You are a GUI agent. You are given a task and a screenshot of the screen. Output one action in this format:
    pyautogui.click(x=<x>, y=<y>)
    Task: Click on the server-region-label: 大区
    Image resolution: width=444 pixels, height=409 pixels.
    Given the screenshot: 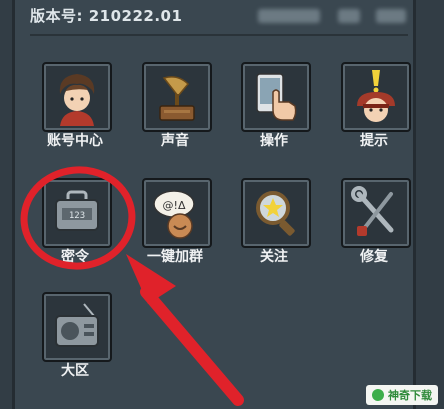 What is the action you would take?
    pyautogui.click(x=75, y=371)
    